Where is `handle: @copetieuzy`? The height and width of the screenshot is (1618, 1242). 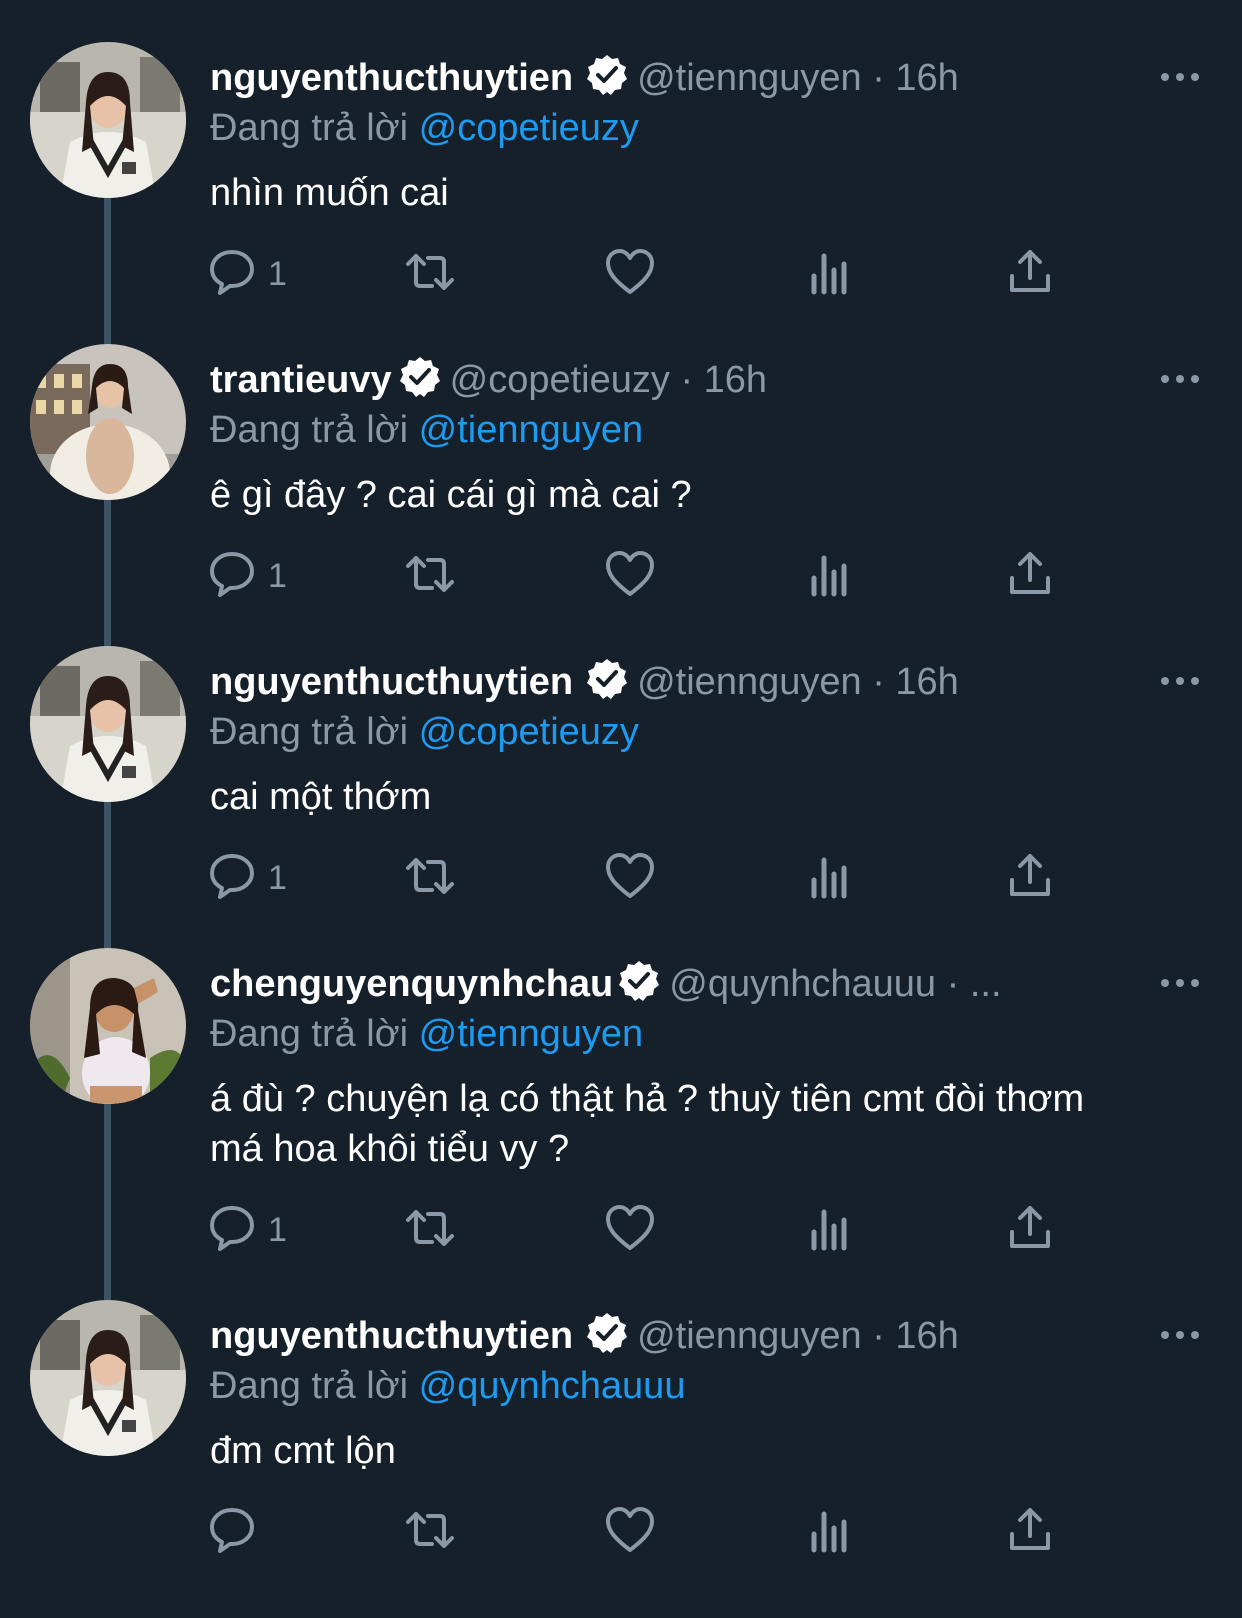 handle: @copetieuzy is located at coordinates (560, 380).